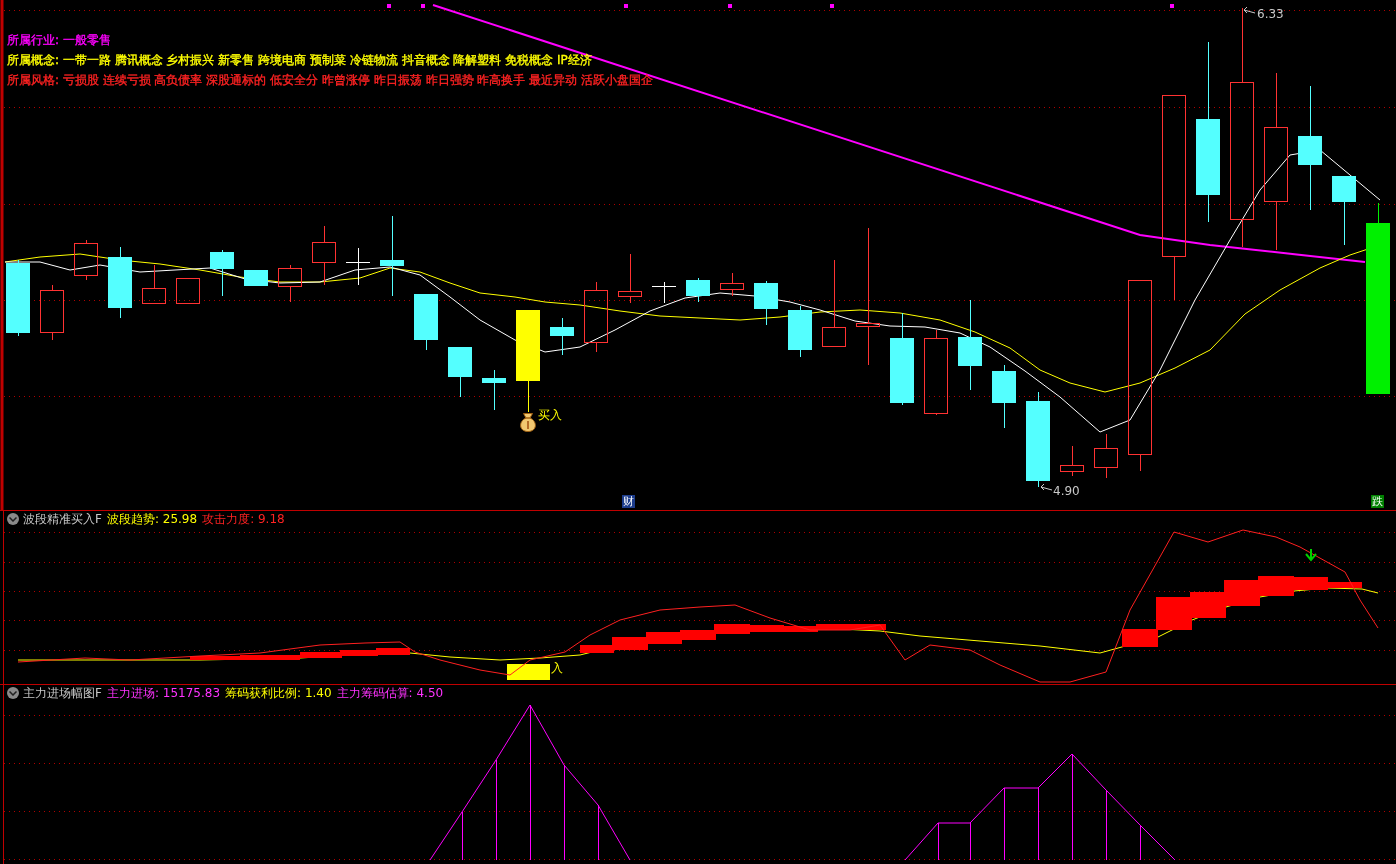 The image size is (1396, 864). I want to click on indicator-reading: 主力筹码估算: 4.50, so click(390, 693).